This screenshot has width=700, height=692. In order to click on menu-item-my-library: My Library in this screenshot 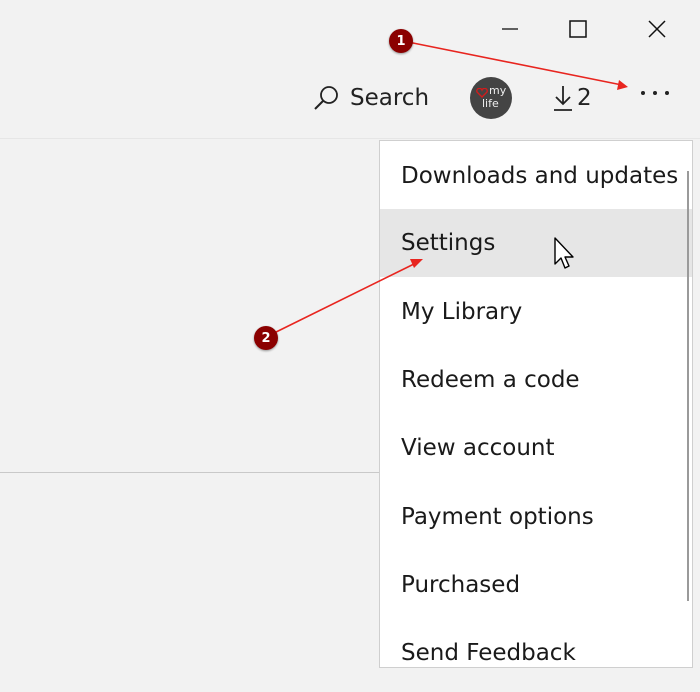, I will do `click(536, 312)`.